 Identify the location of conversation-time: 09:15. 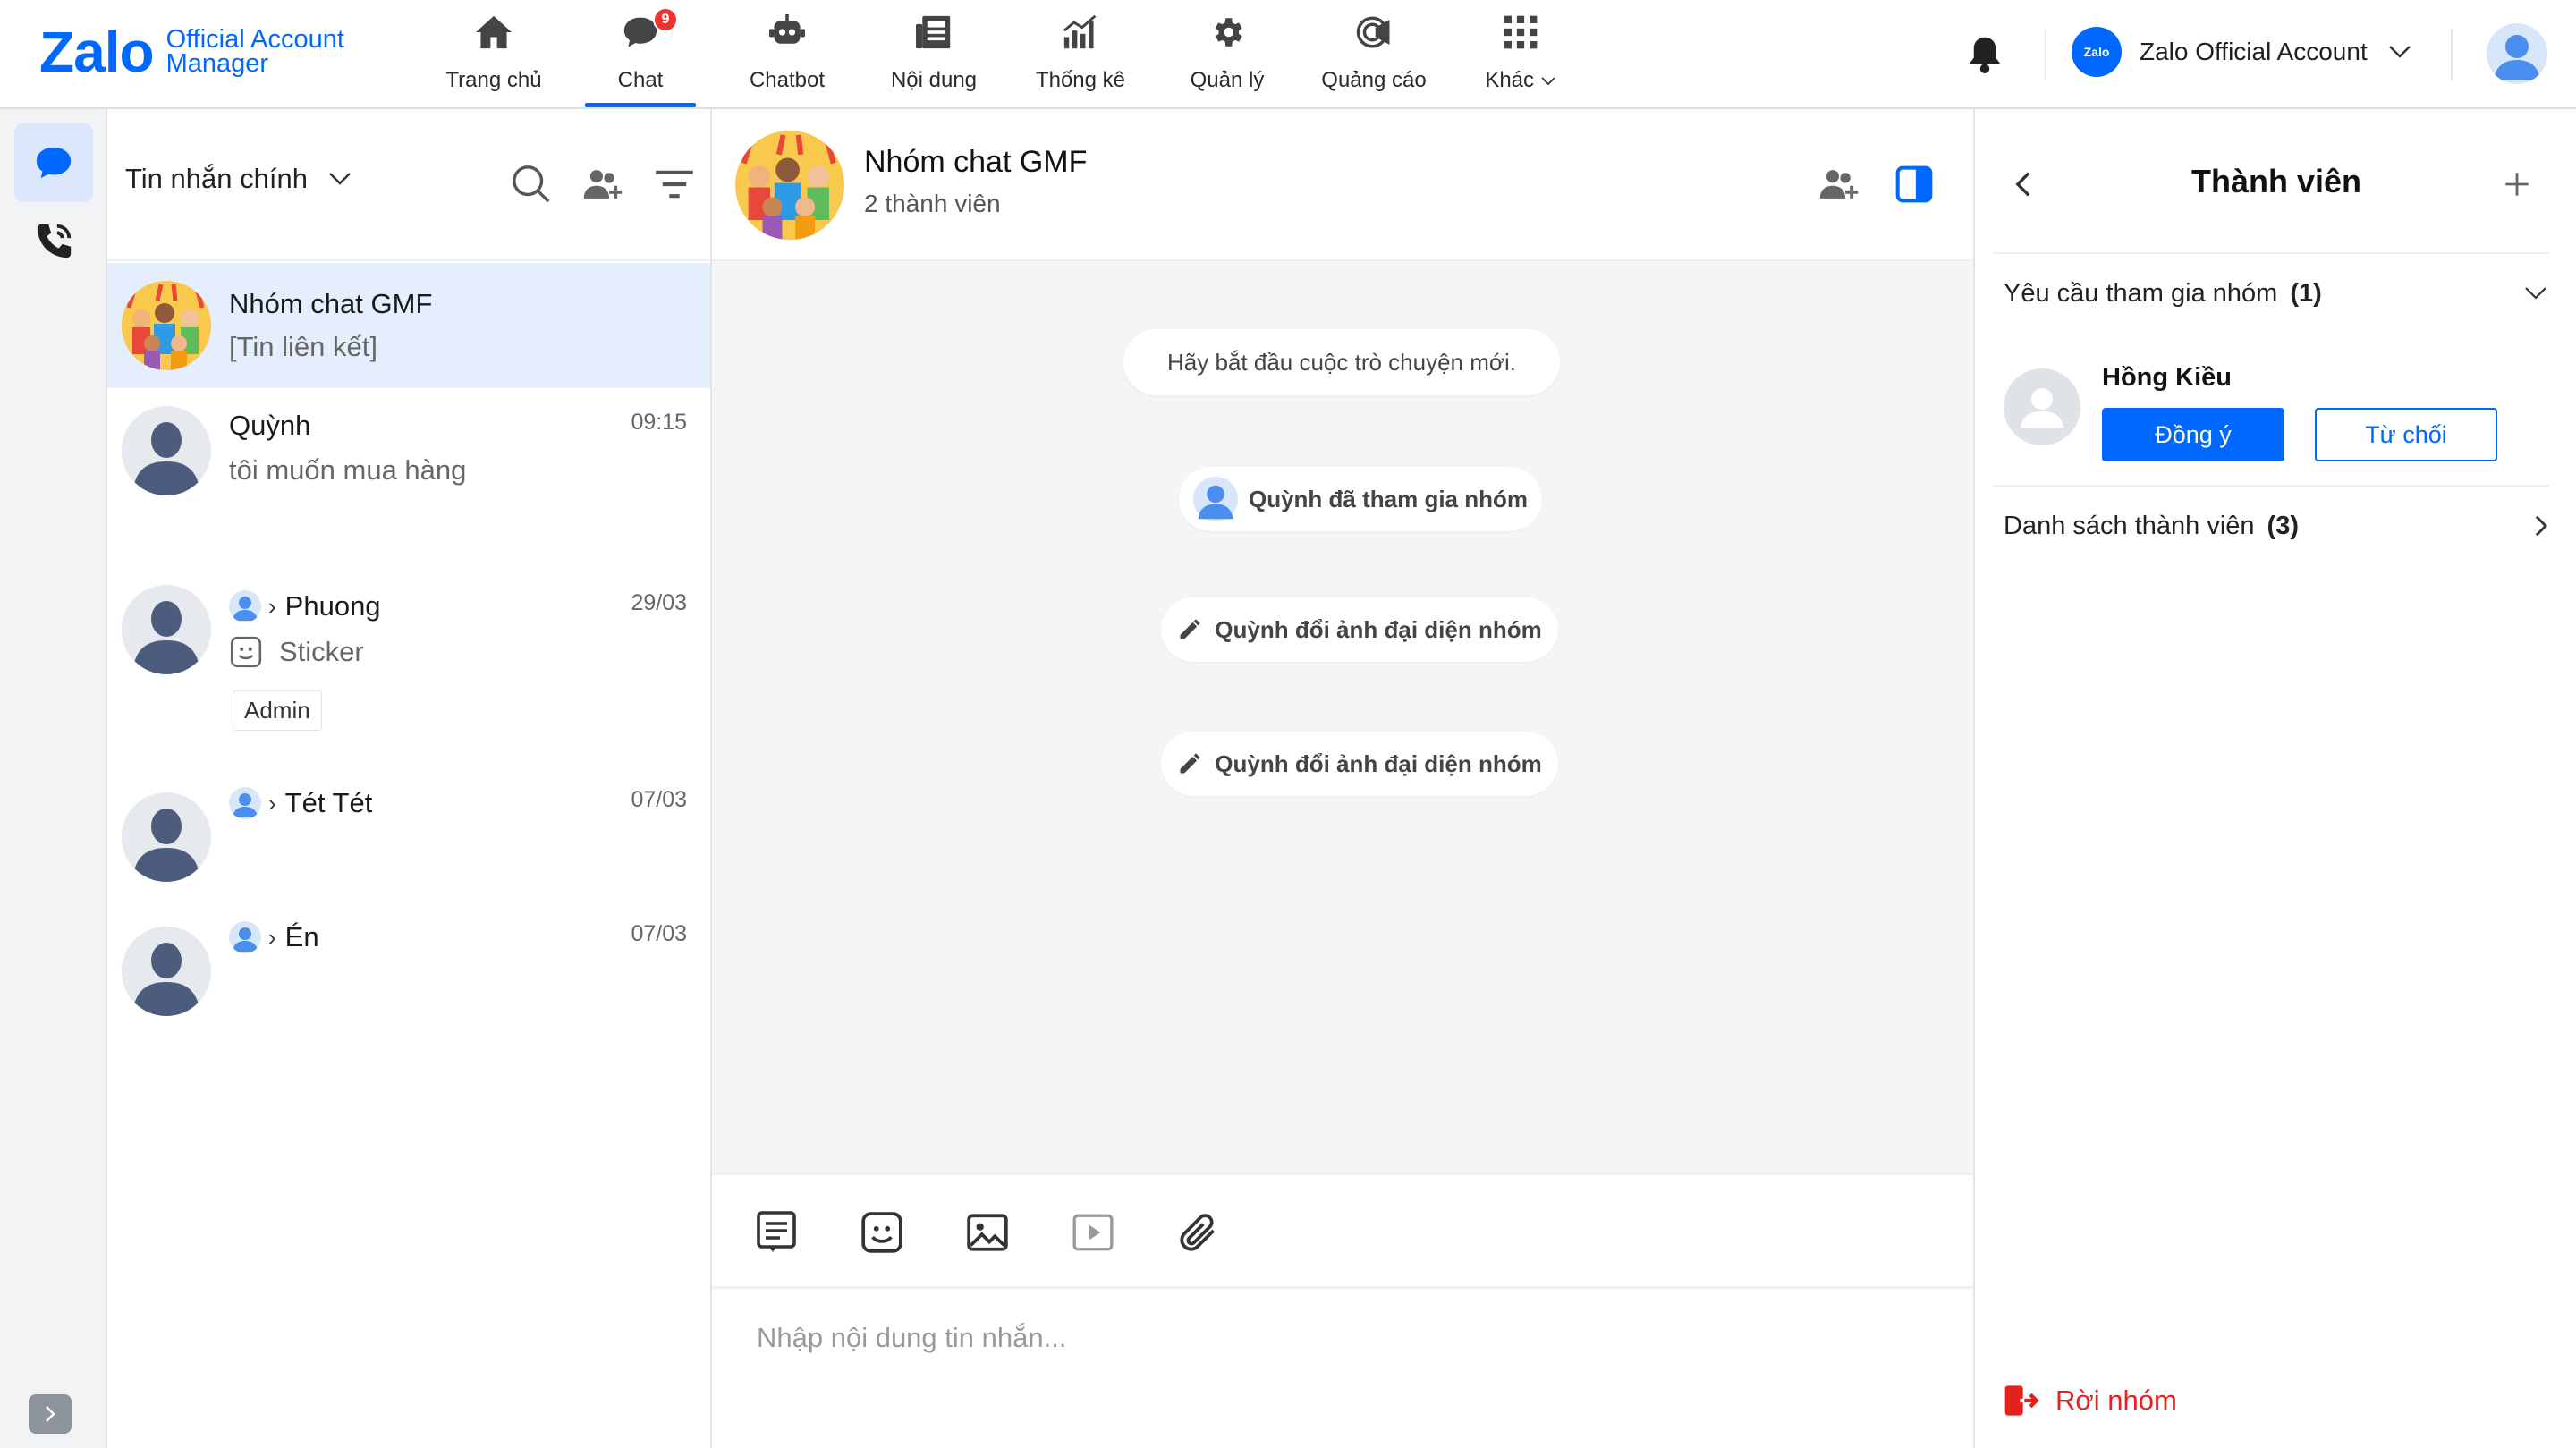
(659, 422).